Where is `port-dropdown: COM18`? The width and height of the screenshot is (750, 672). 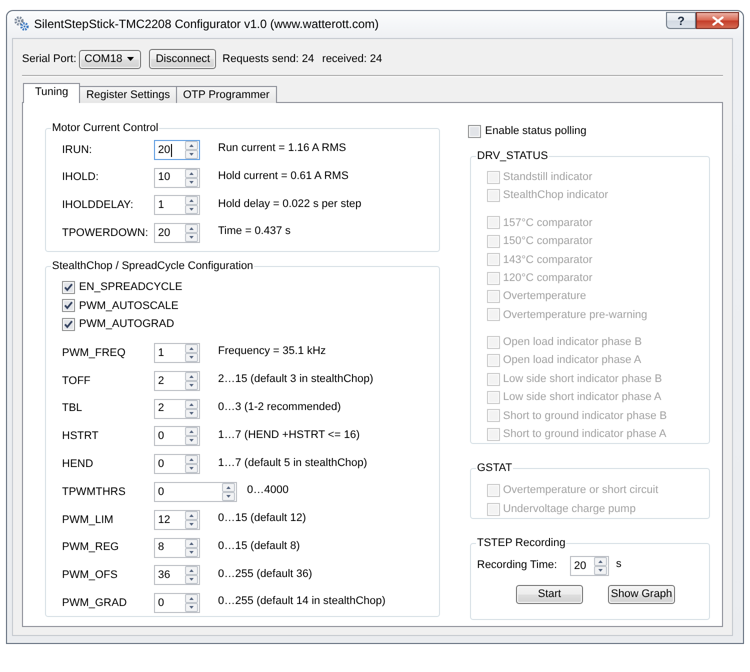
port-dropdown: COM18 is located at coordinates (110, 59).